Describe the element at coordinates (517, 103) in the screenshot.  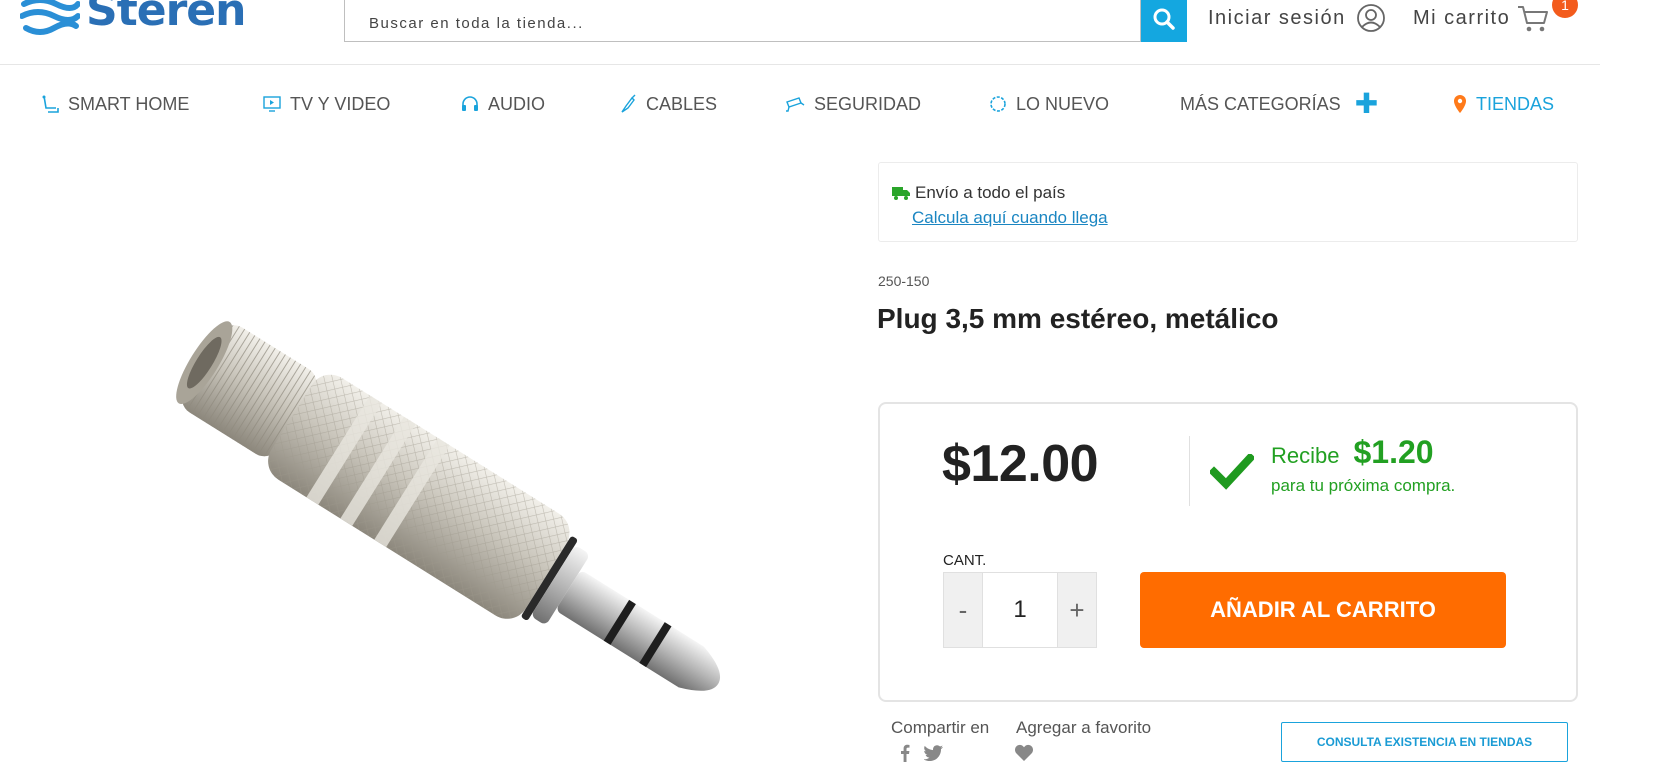
I see `nav-label: AUDIO` at that location.